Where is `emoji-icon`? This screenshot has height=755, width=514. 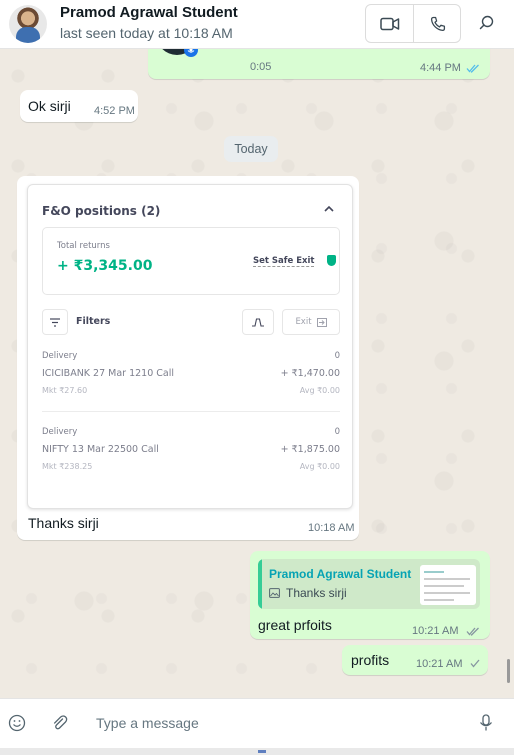 emoji-icon is located at coordinates (17, 723).